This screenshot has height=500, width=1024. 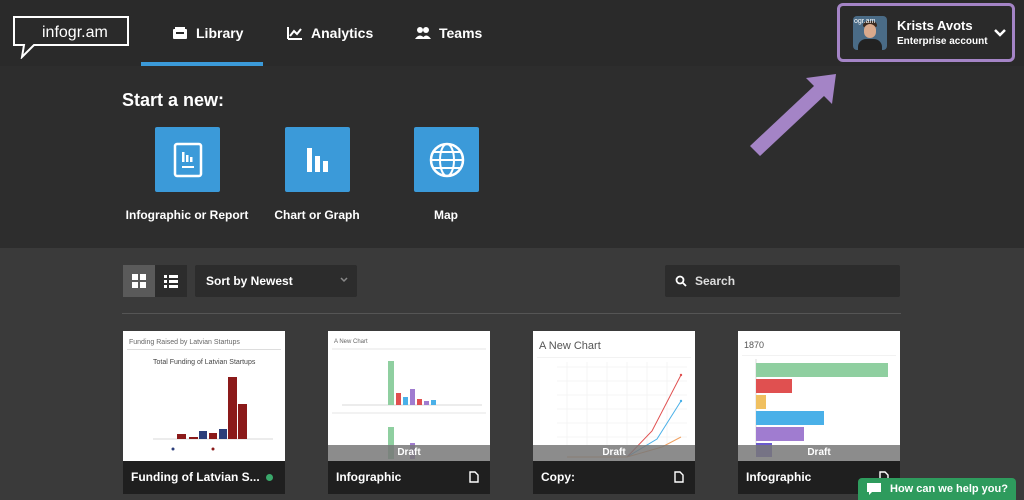 I want to click on card-title: Copy:, so click(x=558, y=477).